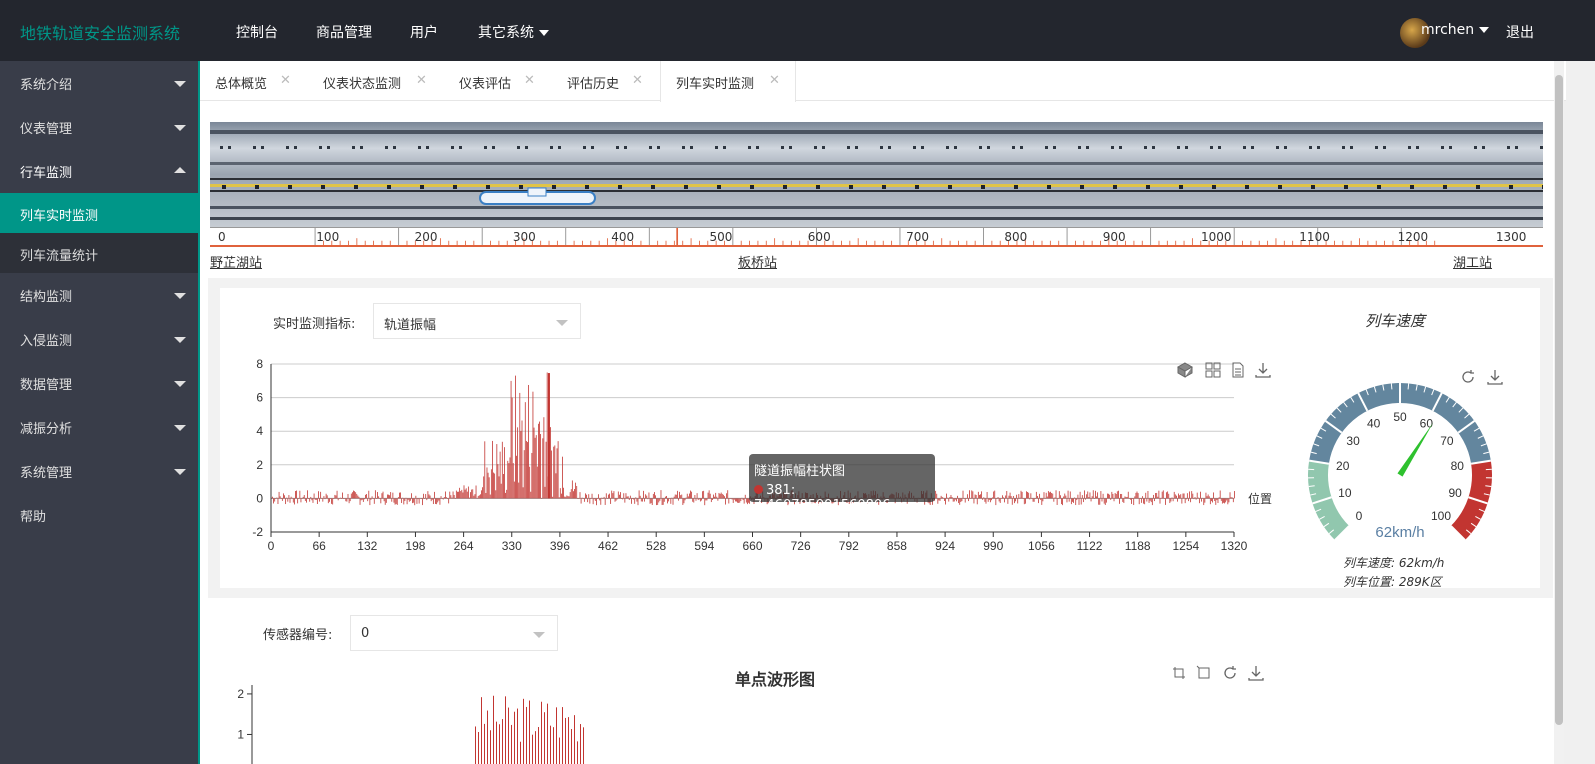 This screenshot has width=1595, height=764. I want to click on sidebar-sub-flow-stats: 列车流量统计, so click(99, 253).